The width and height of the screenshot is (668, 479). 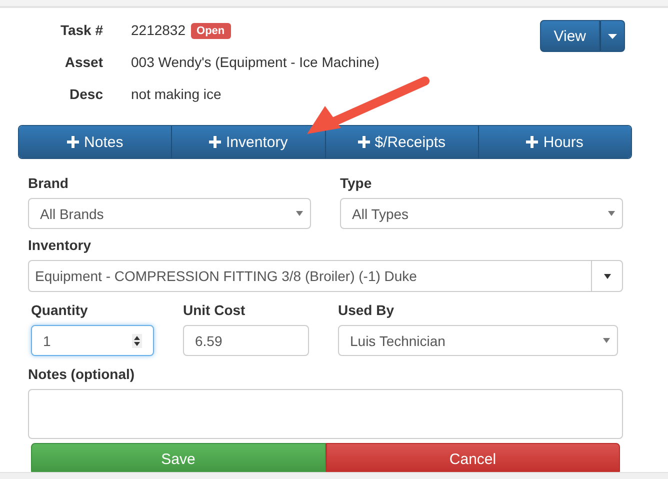 What do you see at coordinates (60, 245) in the screenshot?
I see `field-label: Inventory` at bounding box center [60, 245].